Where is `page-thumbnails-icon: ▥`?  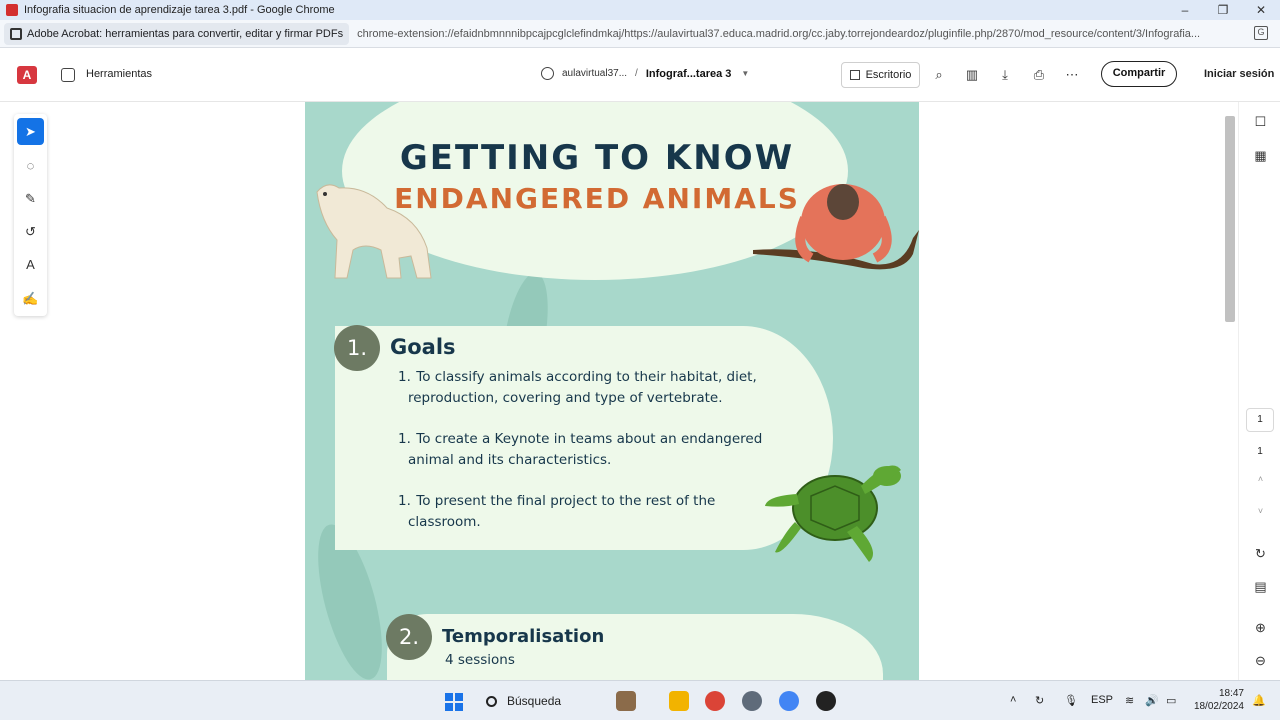 page-thumbnails-icon: ▥ is located at coordinates (972, 75).